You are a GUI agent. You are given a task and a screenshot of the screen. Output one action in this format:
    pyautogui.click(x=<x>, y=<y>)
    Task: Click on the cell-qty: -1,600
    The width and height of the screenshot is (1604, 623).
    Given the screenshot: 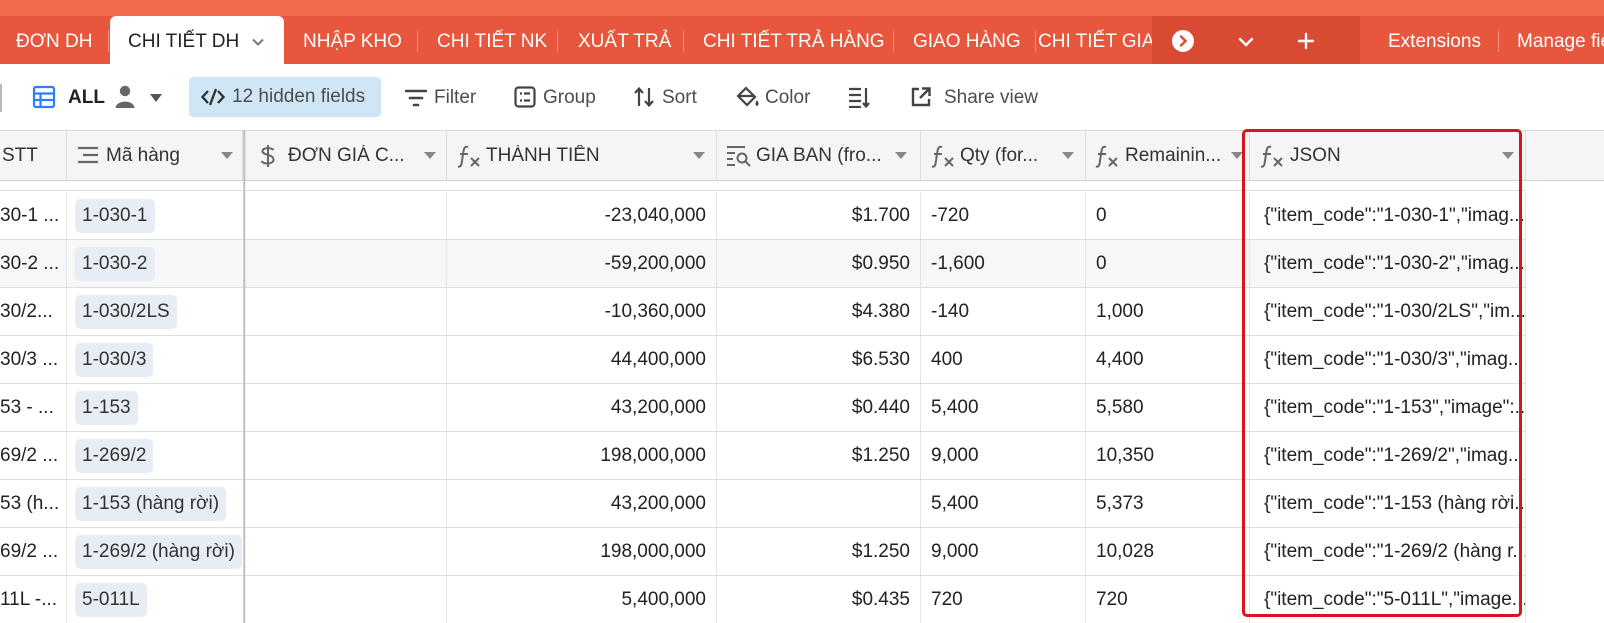 What is the action you would take?
    pyautogui.click(x=1003, y=263)
    